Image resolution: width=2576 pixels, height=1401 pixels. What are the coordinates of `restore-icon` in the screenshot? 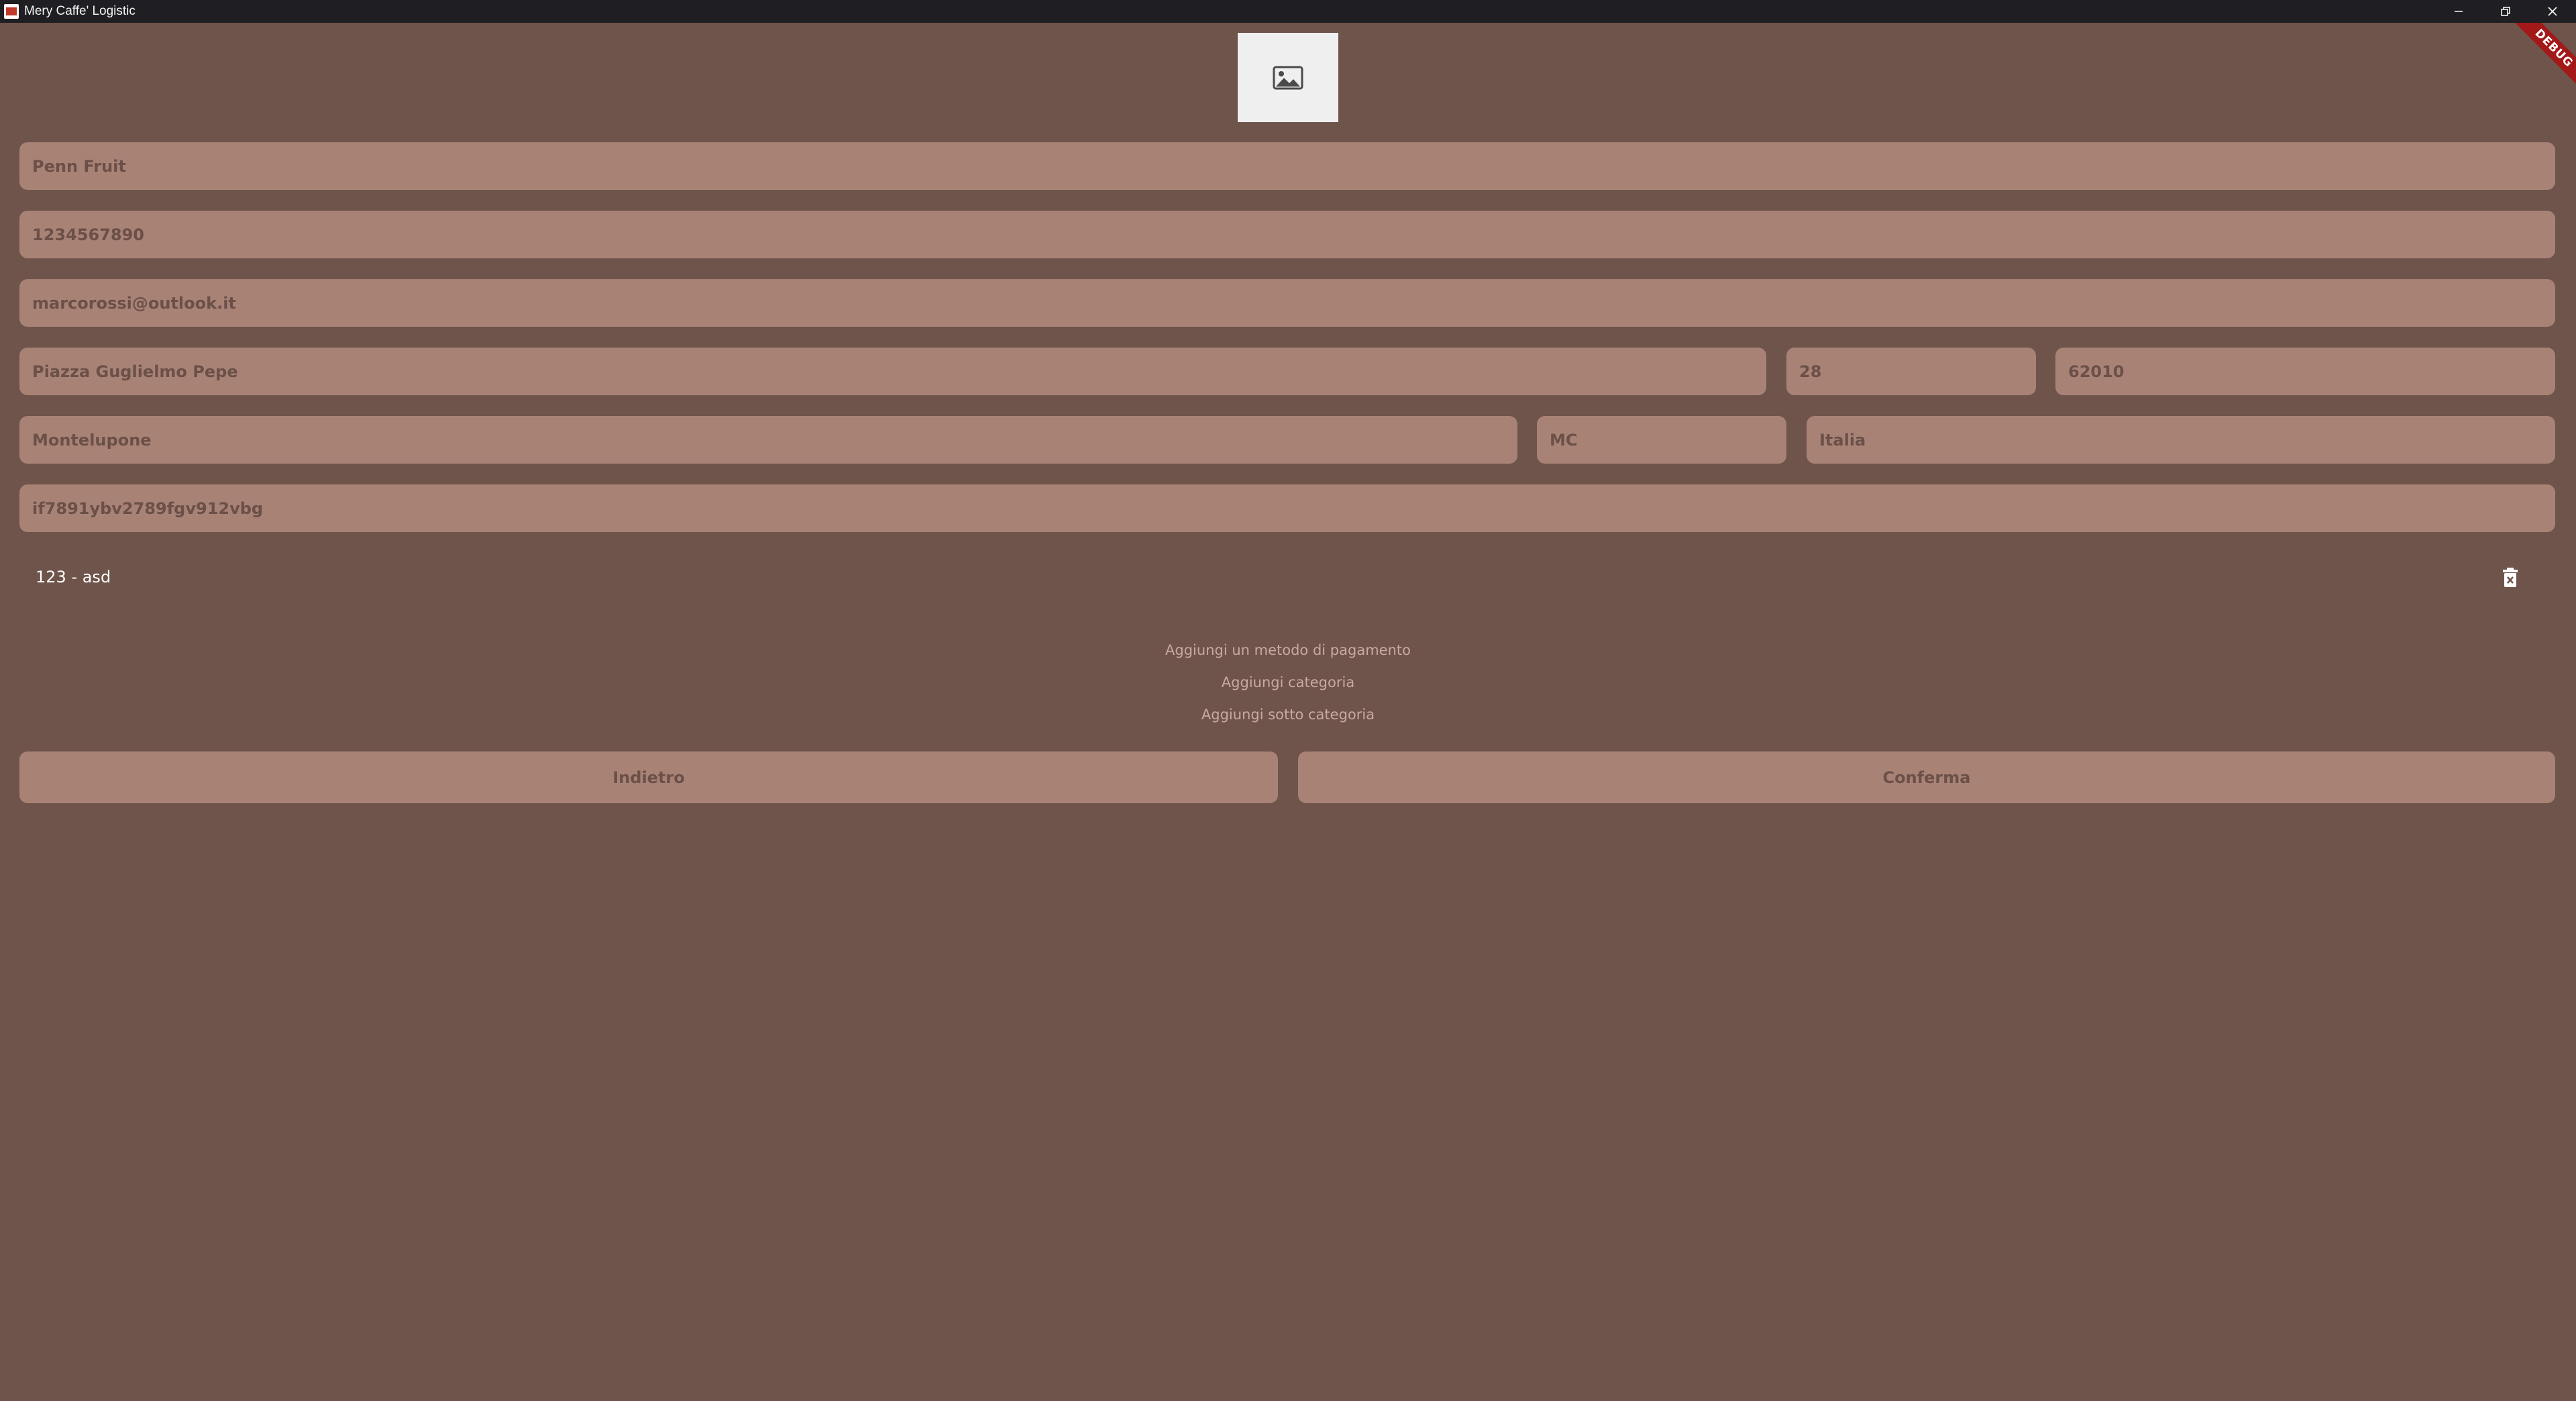 It's located at (2505, 11).